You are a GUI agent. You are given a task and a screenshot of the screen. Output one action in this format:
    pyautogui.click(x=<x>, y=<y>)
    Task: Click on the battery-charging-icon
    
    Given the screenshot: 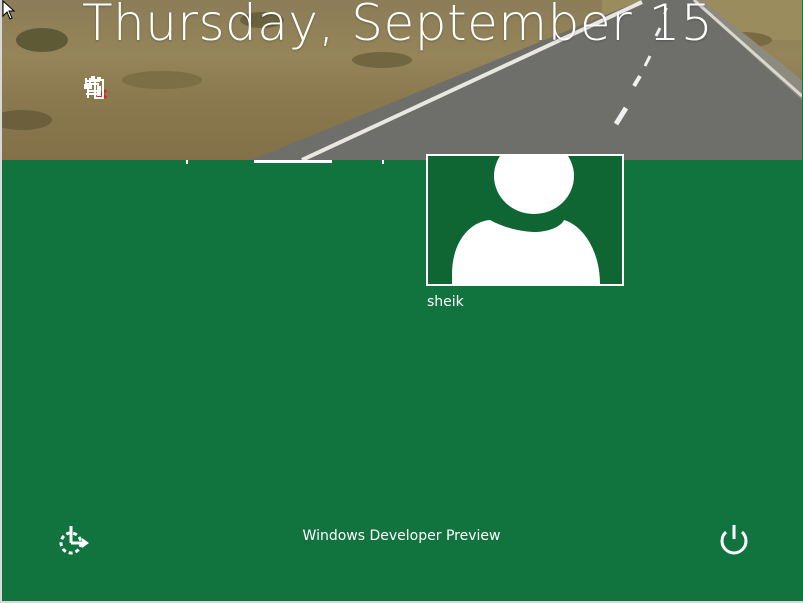 What is the action you would take?
    pyautogui.click(x=94, y=88)
    